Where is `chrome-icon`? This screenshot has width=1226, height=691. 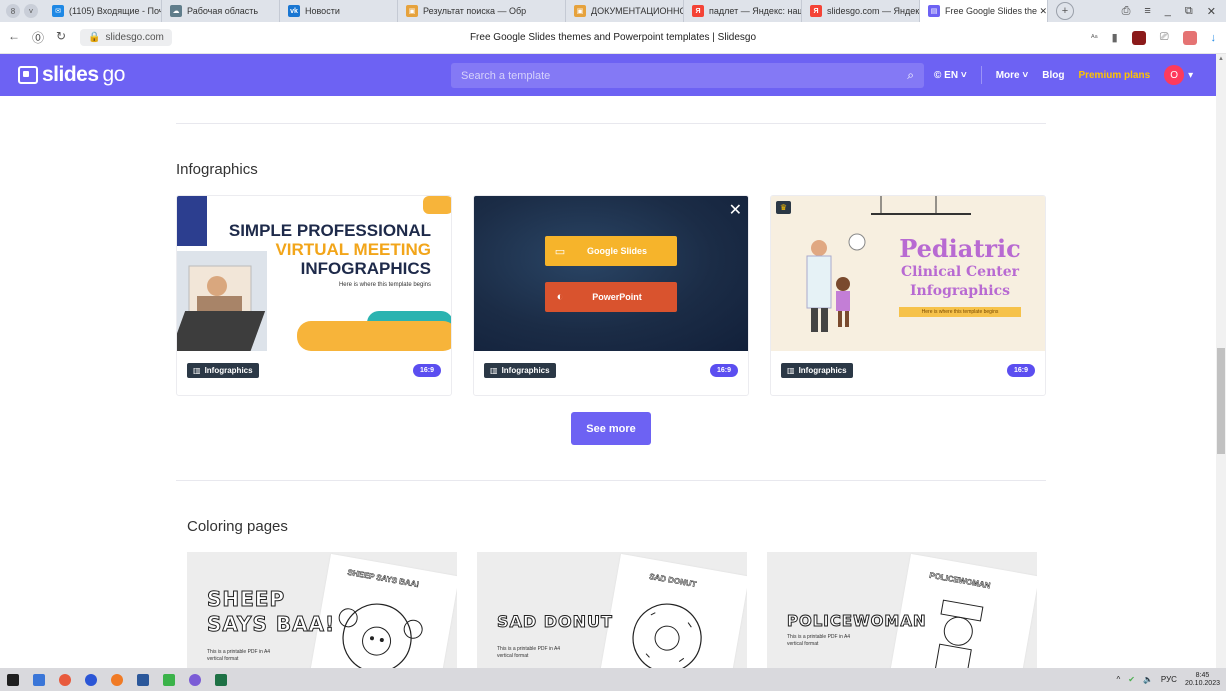
chrome-icon is located at coordinates (65, 679).